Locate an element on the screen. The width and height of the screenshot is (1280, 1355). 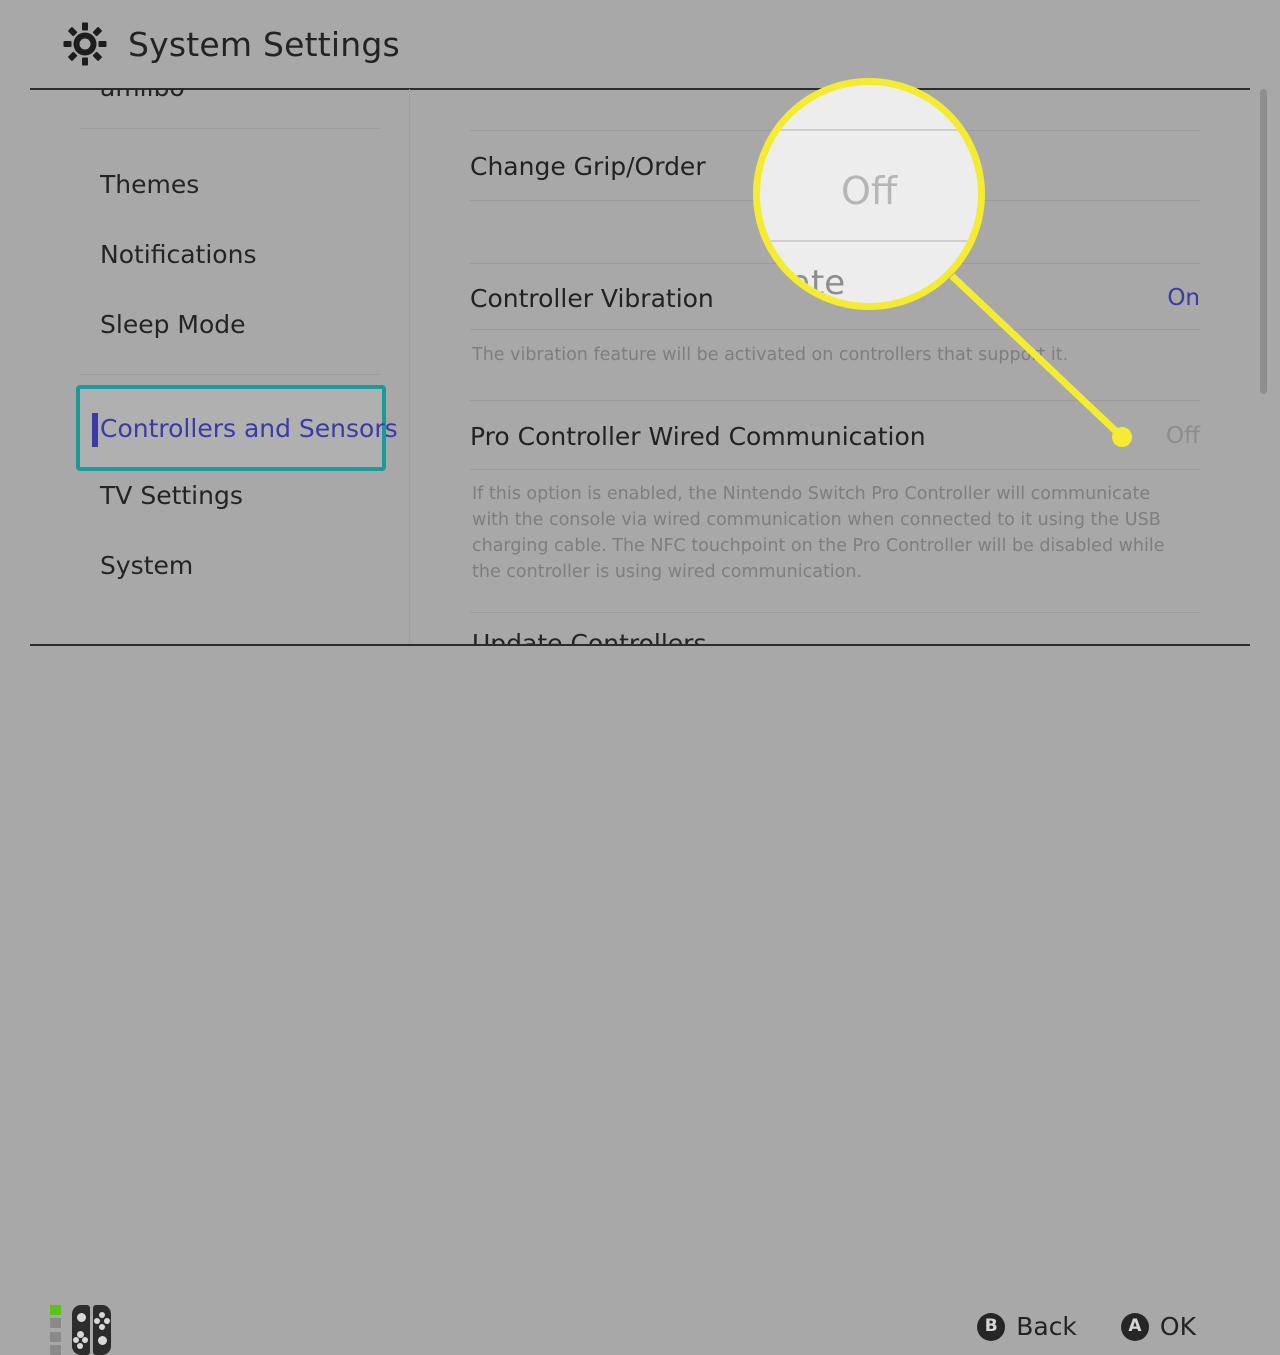
scrollbar-track is located at coordinates (1262, 366).